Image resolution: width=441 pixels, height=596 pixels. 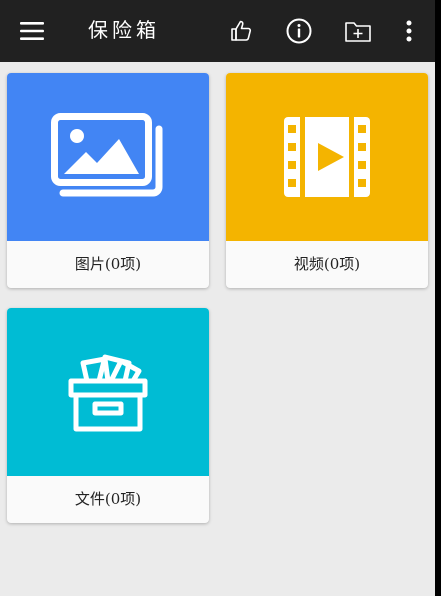 I want to click on info-icon, so click(x=299, y=31).